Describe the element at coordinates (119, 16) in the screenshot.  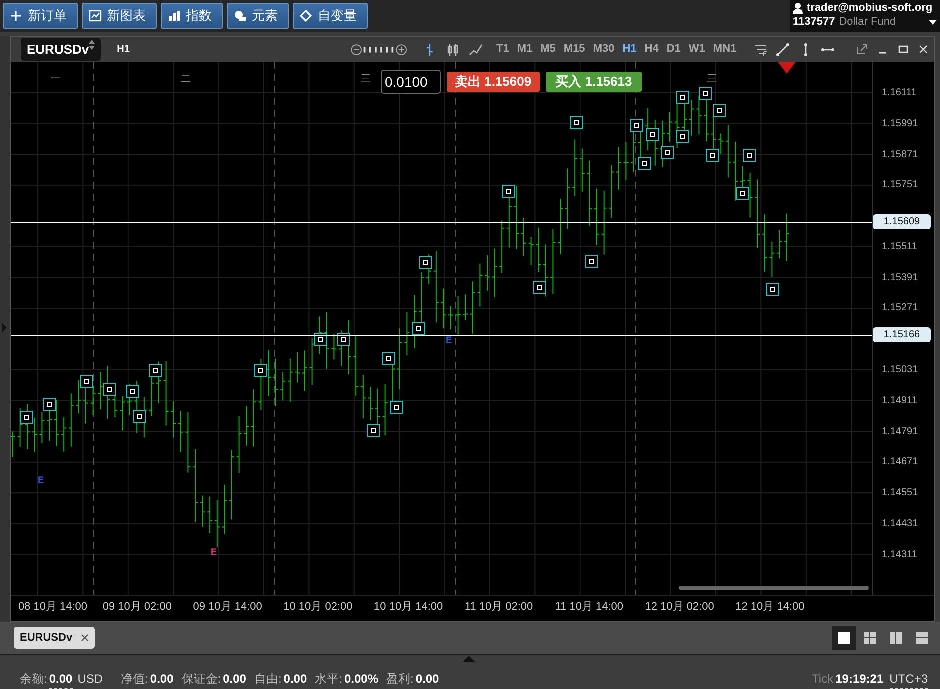
I see `toolbar-button: 新图表` at that location.